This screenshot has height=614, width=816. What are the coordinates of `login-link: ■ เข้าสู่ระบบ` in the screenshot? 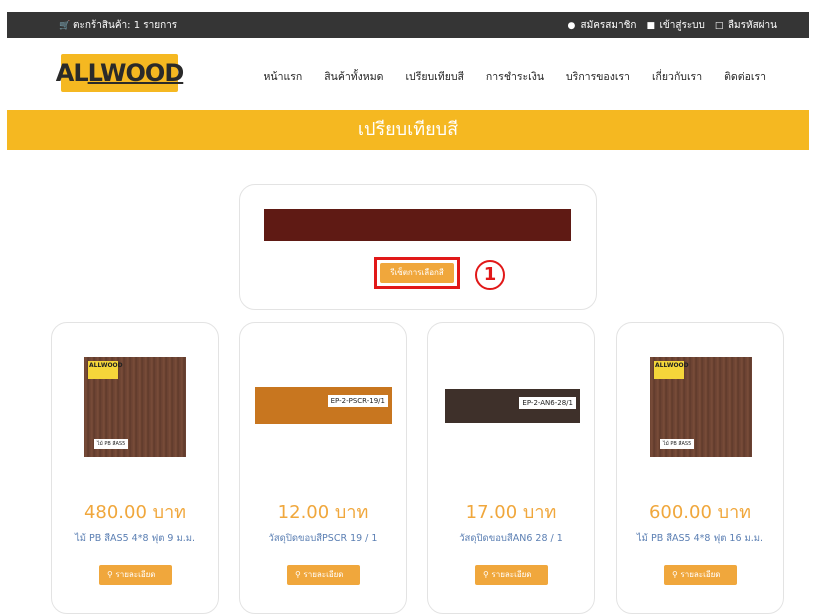 It's located at (675, 25).